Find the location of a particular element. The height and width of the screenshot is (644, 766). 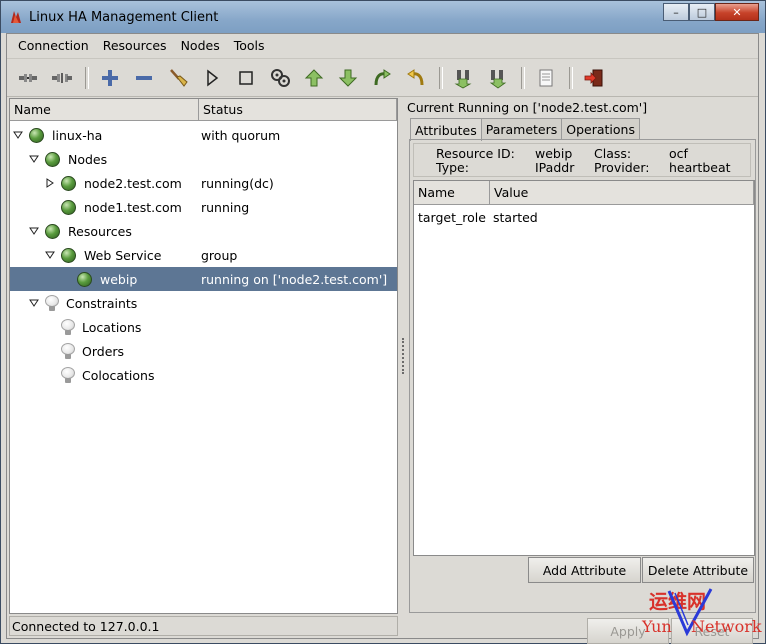

tree-row-locations: Locations is located at coordinates (203, 327).